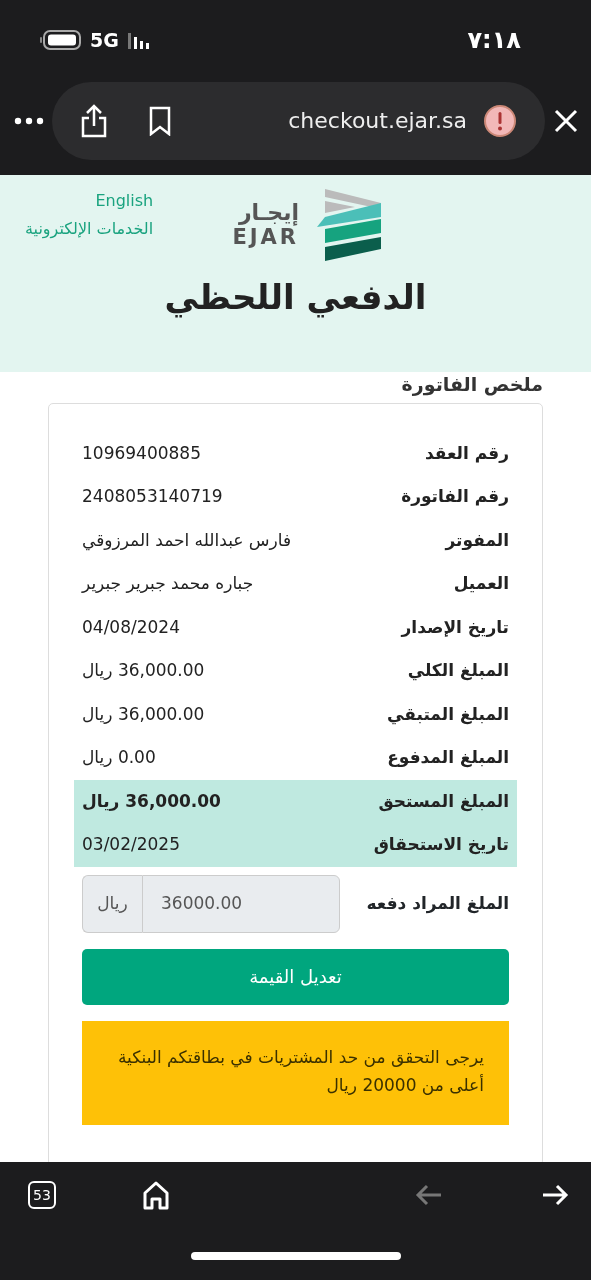 The width and height of the screenshot is (591, 1280). What do you see at coordinates (555, 1195) in the screenshot?
I see `forward-arrow-icon` at bounding box center [555, 1195].